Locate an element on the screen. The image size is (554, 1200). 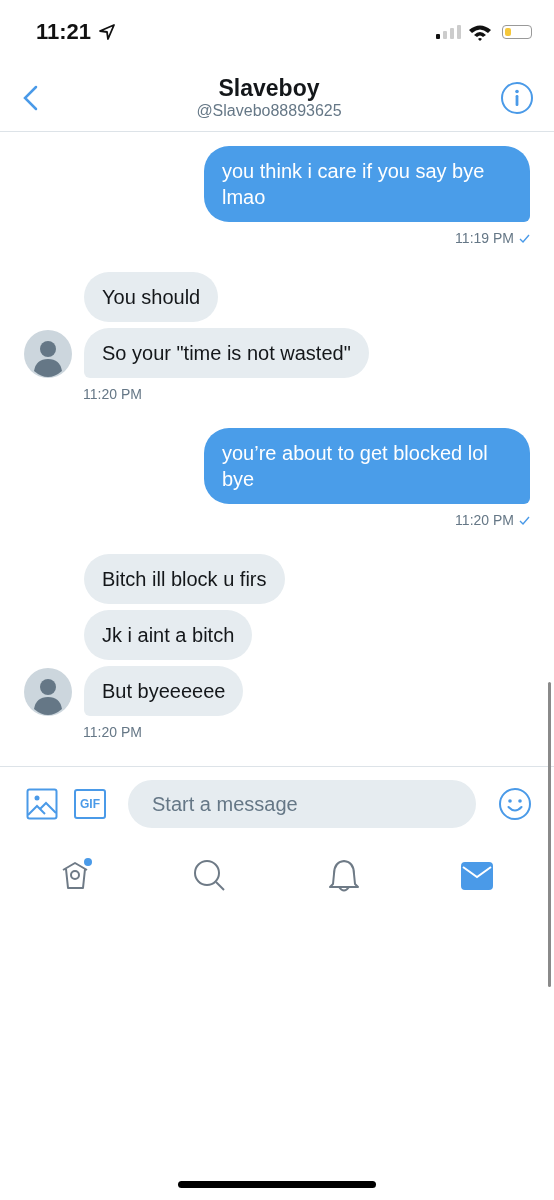
message-bubble: You should is located at coordinates (151, 297).